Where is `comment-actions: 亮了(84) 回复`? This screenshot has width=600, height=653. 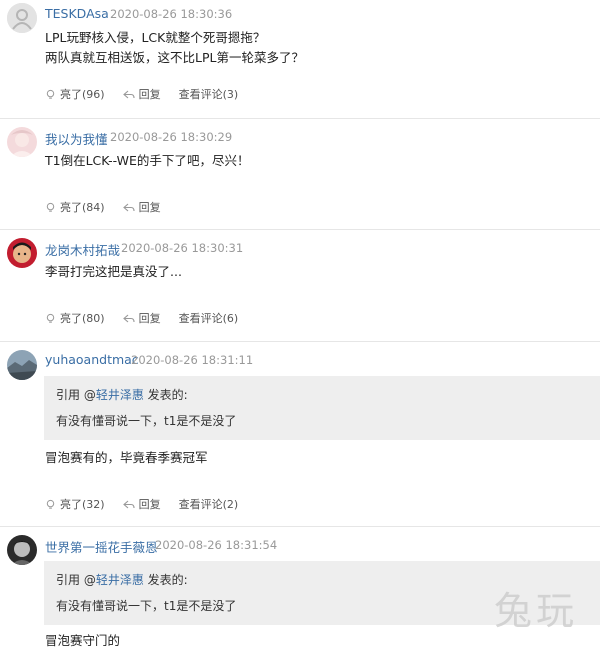
comment-actions: 亮了(84) 回复 is located at coordinates (112, 207).